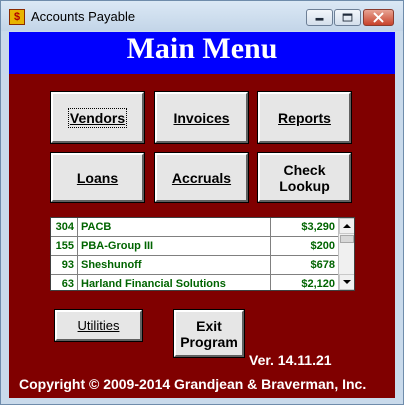 The image size is (404, 405). What do you see at coordinates (209, 325) in the screenshot?
I see `exit-label-line1: Exit` at bounding box center [209, 325].